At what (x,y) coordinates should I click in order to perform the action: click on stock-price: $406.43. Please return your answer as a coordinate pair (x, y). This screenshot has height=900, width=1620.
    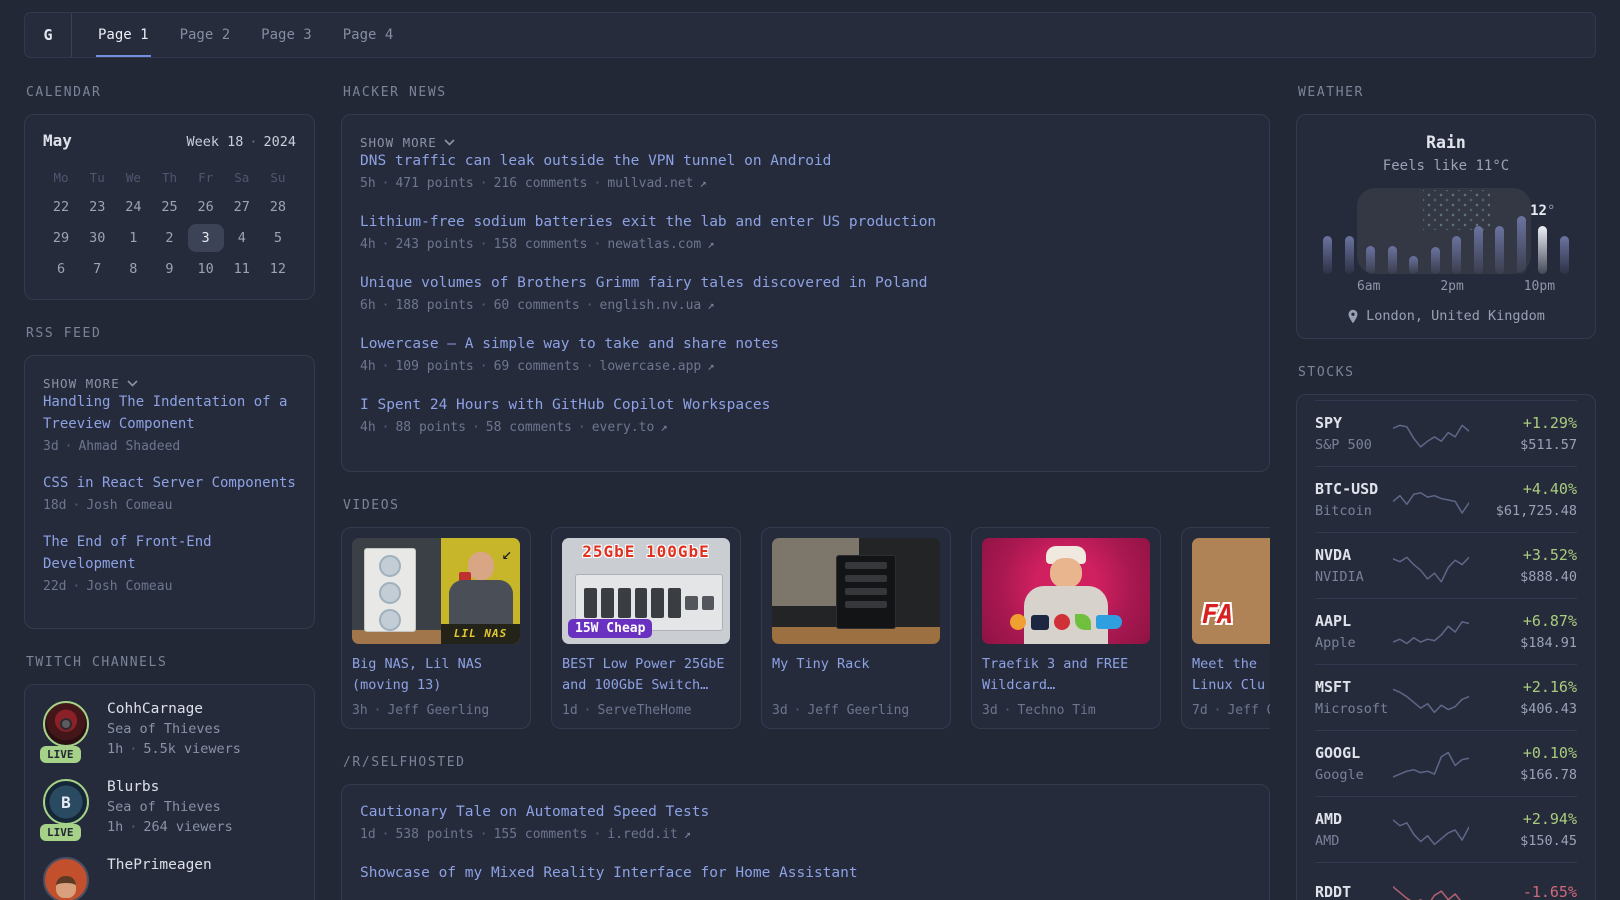
    Looking at the image, I should click on (1548, 709).